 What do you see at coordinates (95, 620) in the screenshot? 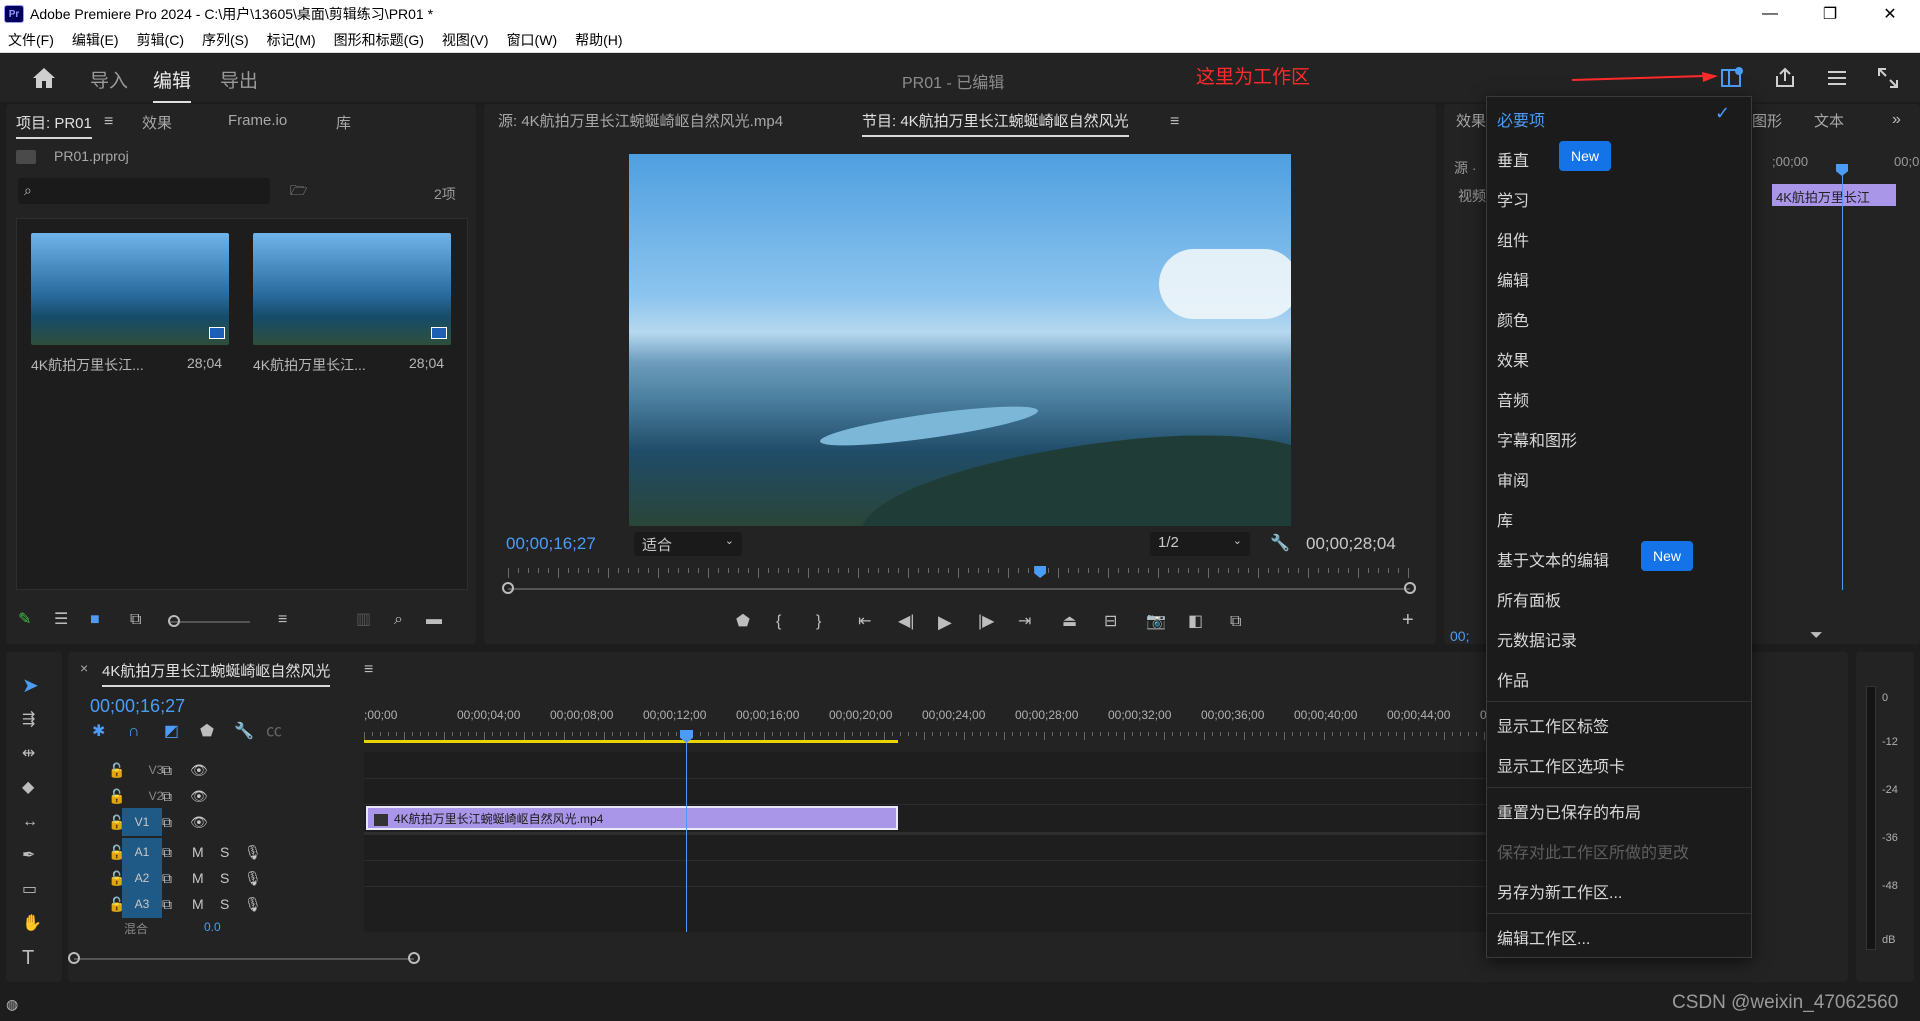
I see `icon-view-icon: ■` at bounding box center [95, 620].